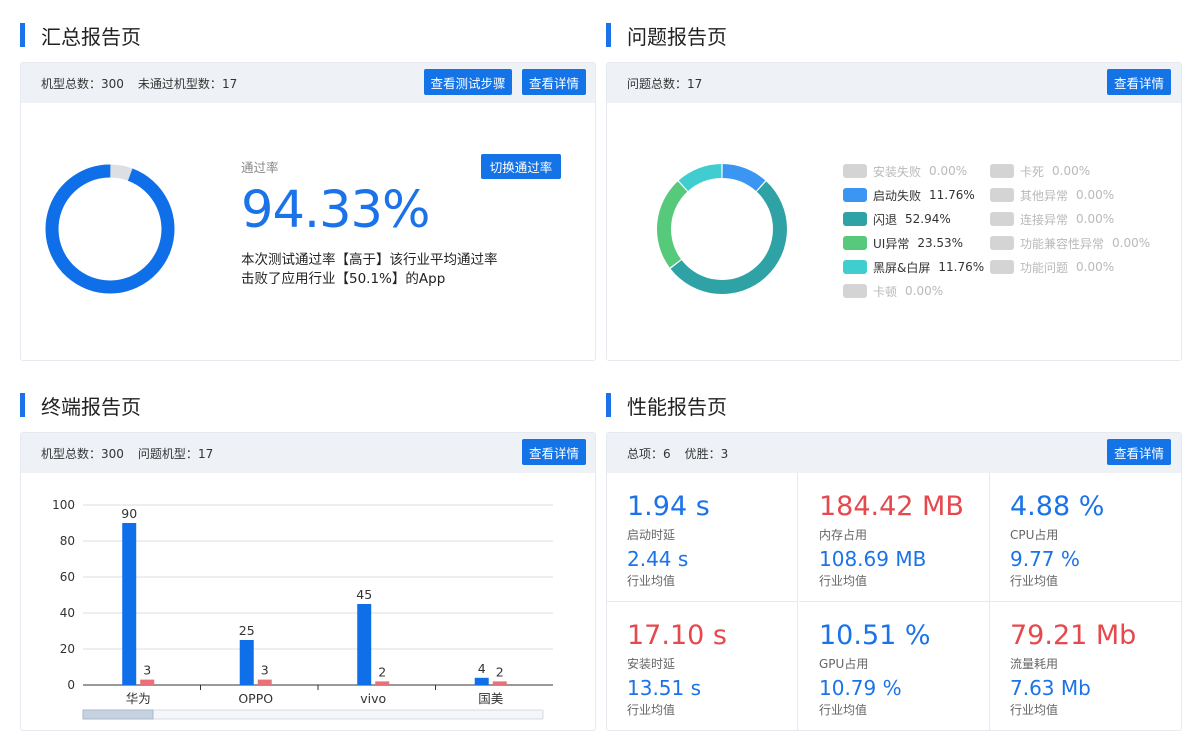 This screenshot has height=748, width=1183. I want to click on issues-view-detail-button: 查看详情, so click(1139, 82).